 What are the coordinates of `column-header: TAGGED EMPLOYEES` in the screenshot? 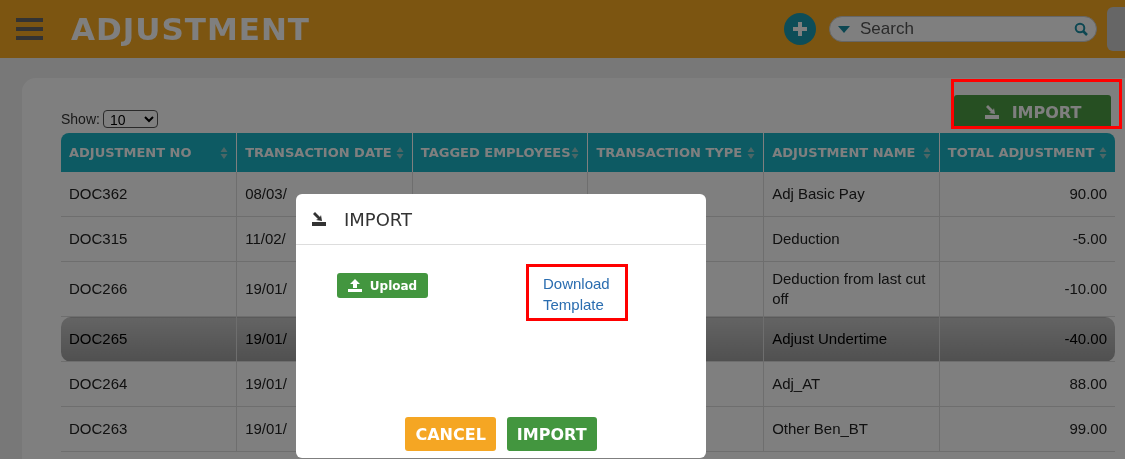 It's located at (500, 152).